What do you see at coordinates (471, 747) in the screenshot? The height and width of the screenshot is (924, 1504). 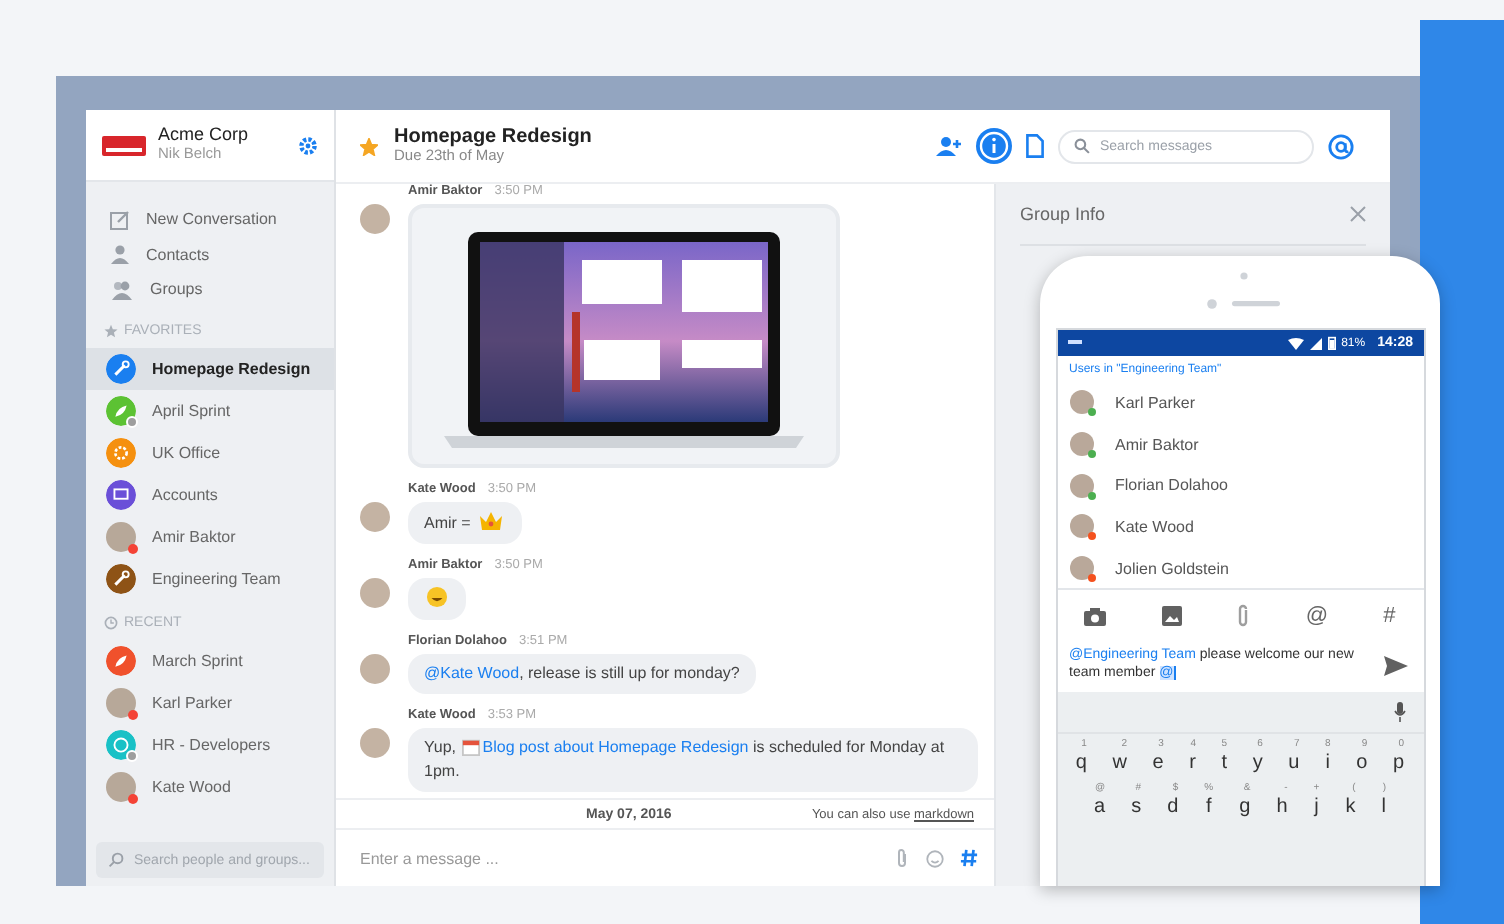 I see `calendar-icon` at bounding box center [471, 747].